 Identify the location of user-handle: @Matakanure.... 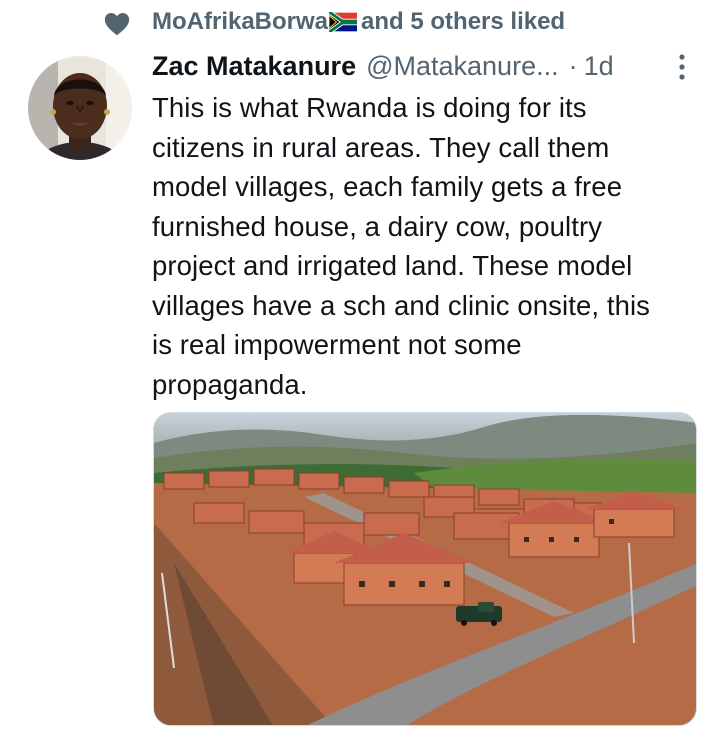
(462, 66).